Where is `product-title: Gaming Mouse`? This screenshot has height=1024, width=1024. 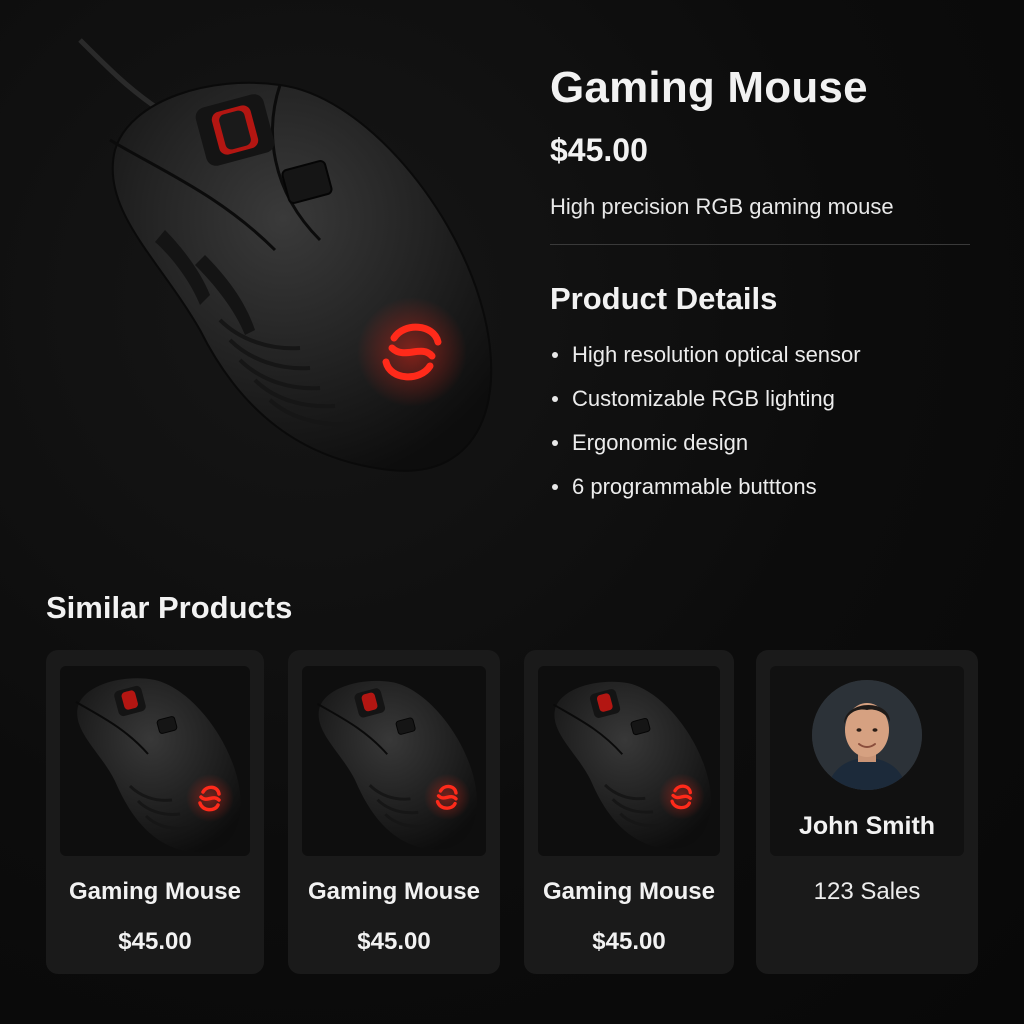
product-title: Gaming Mouse is located at coordinates (709, 87).